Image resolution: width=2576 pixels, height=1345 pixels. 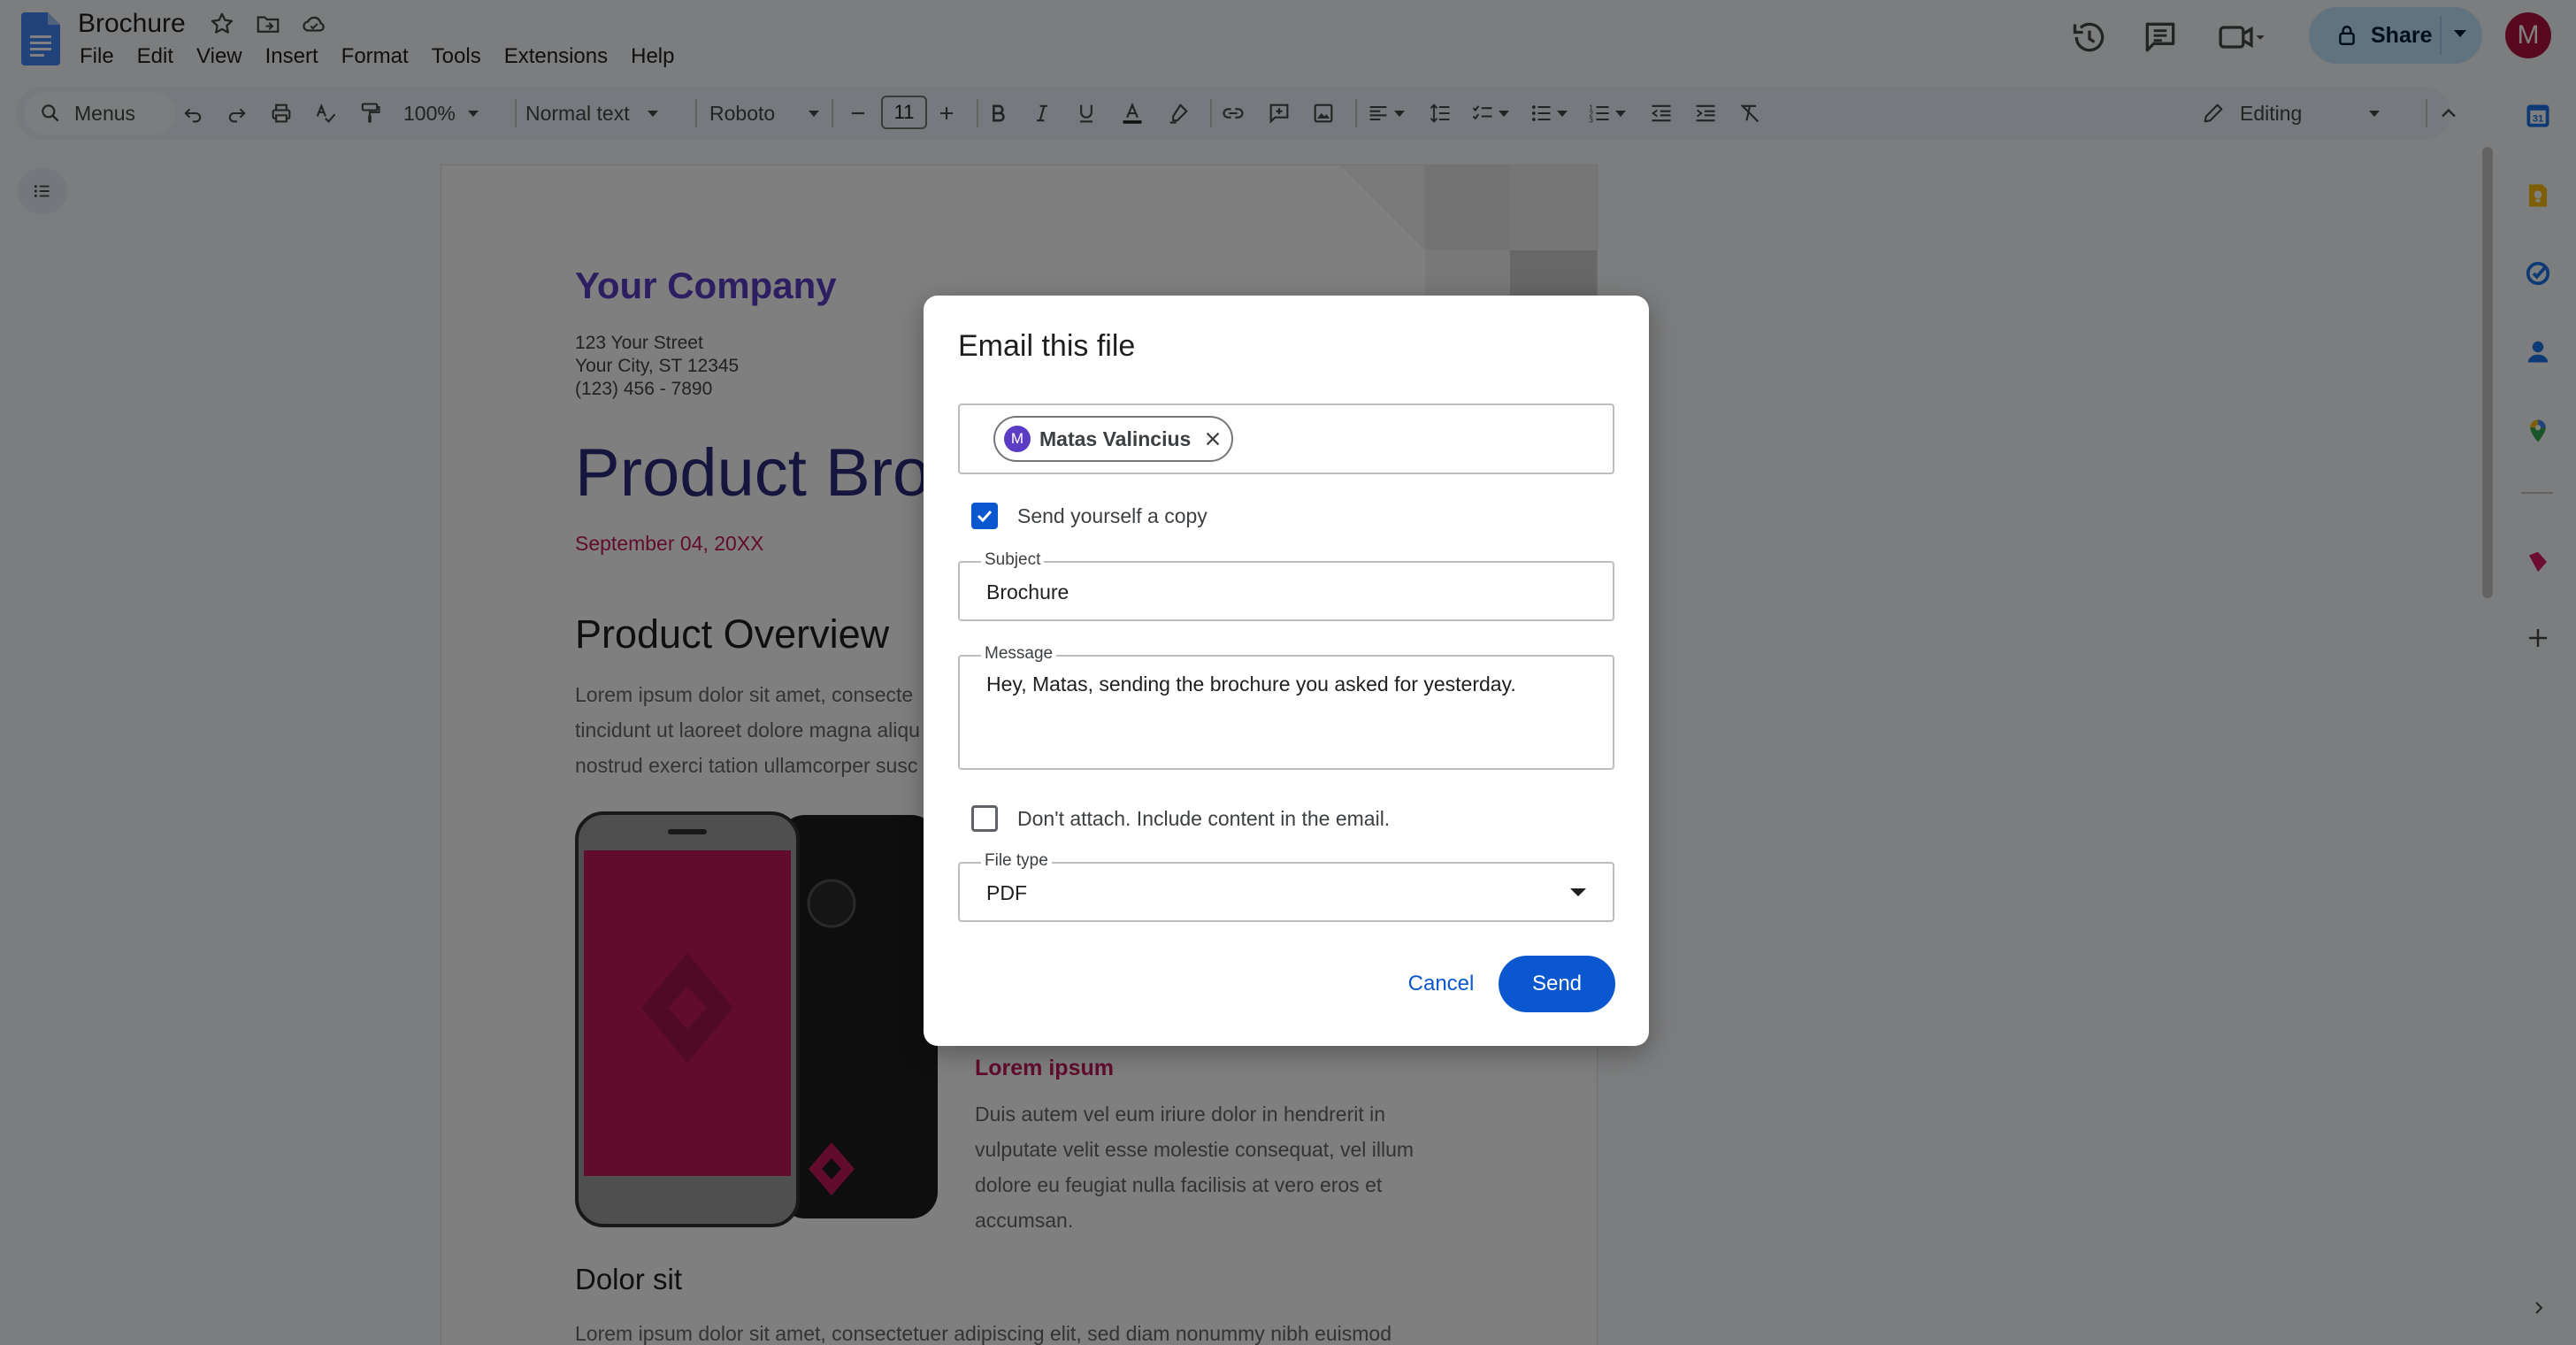 What do you see at coordinates (1213, 439) in the screenshot?
I see `remove-recipient-icon` at bounding box center [1213, 439].